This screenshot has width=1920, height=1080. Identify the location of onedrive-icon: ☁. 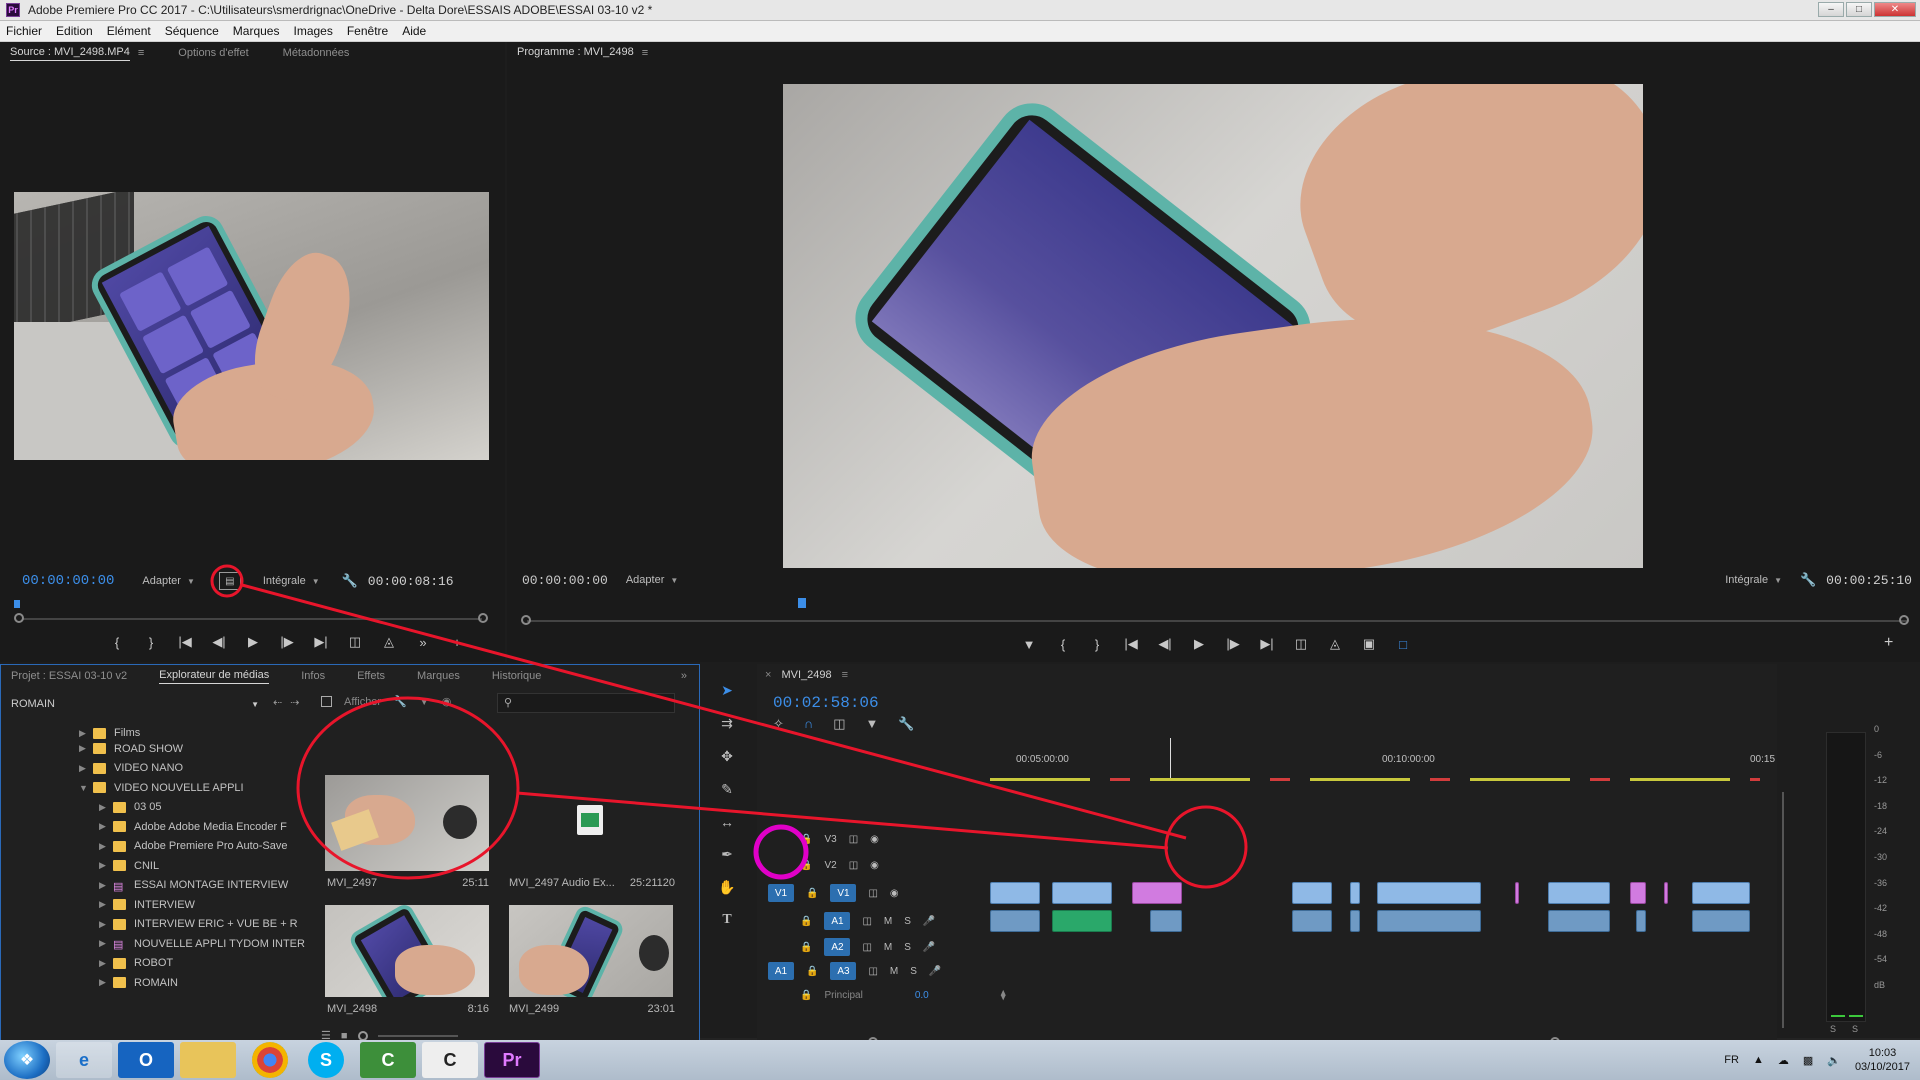
(1783, 1060).